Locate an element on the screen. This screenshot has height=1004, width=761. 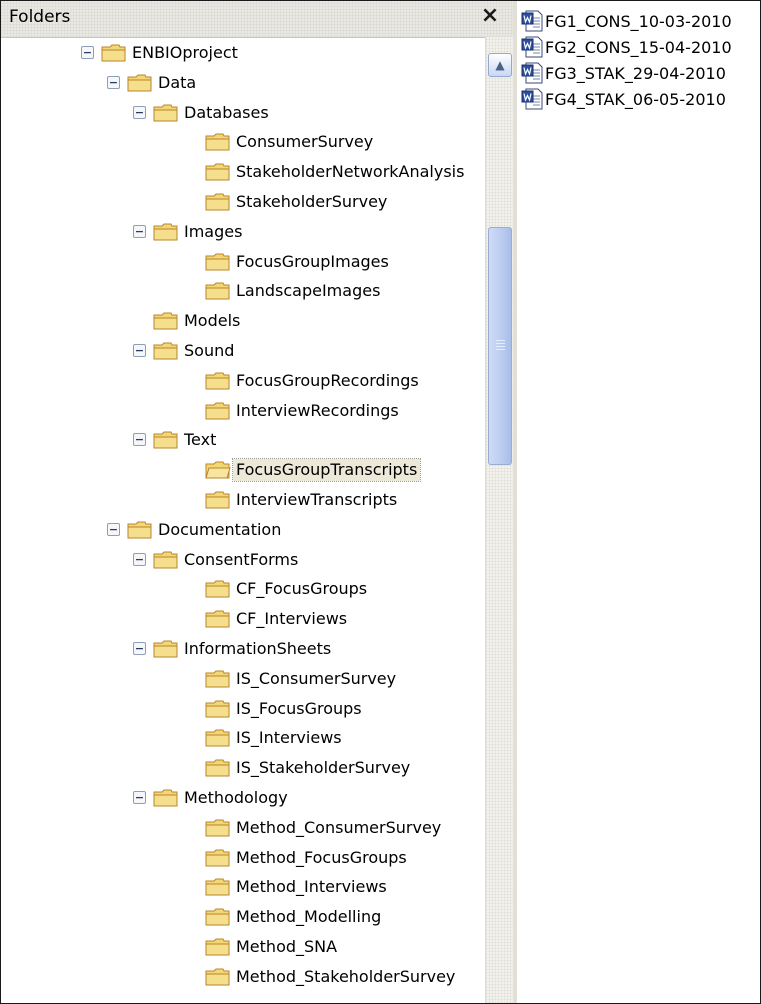
tree-node-is-consumersurvey: IS_ConsumerSurvey is located at coordinates (243, 679).